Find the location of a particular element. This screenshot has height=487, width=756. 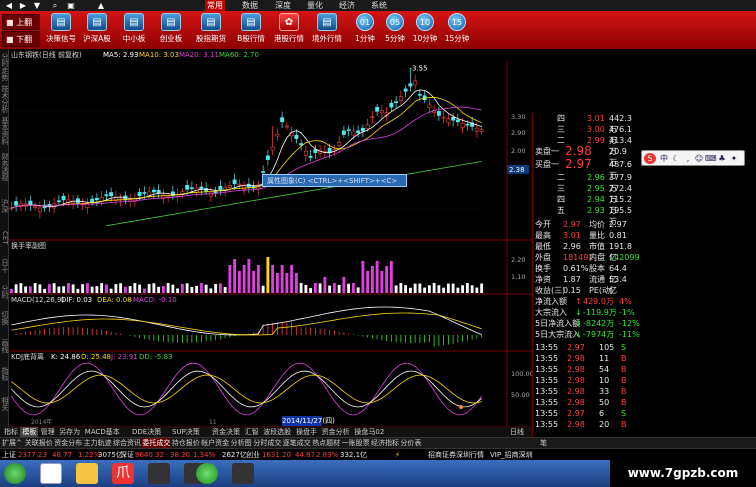

quote-value: 0.15 is located at coordinates (572, 290).